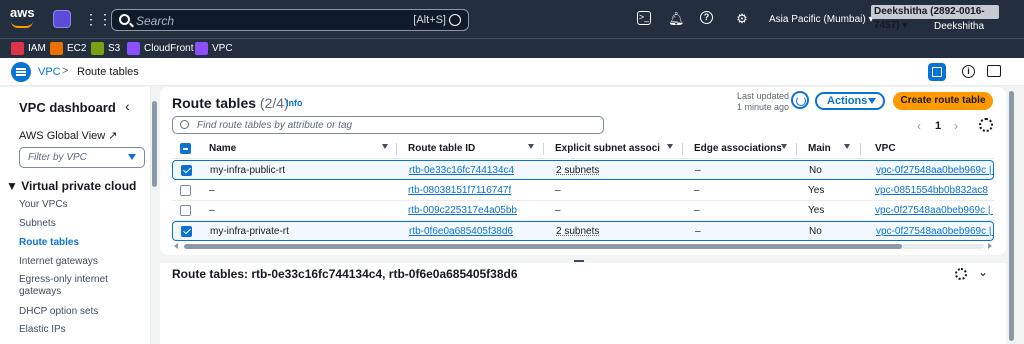 This screenshot has width=1024, height=344. What do you see at coordinates (49, 72) in the screenshot?
I see `breadcrumb-vpc-link: VPC` at bounding box center [49, 72].